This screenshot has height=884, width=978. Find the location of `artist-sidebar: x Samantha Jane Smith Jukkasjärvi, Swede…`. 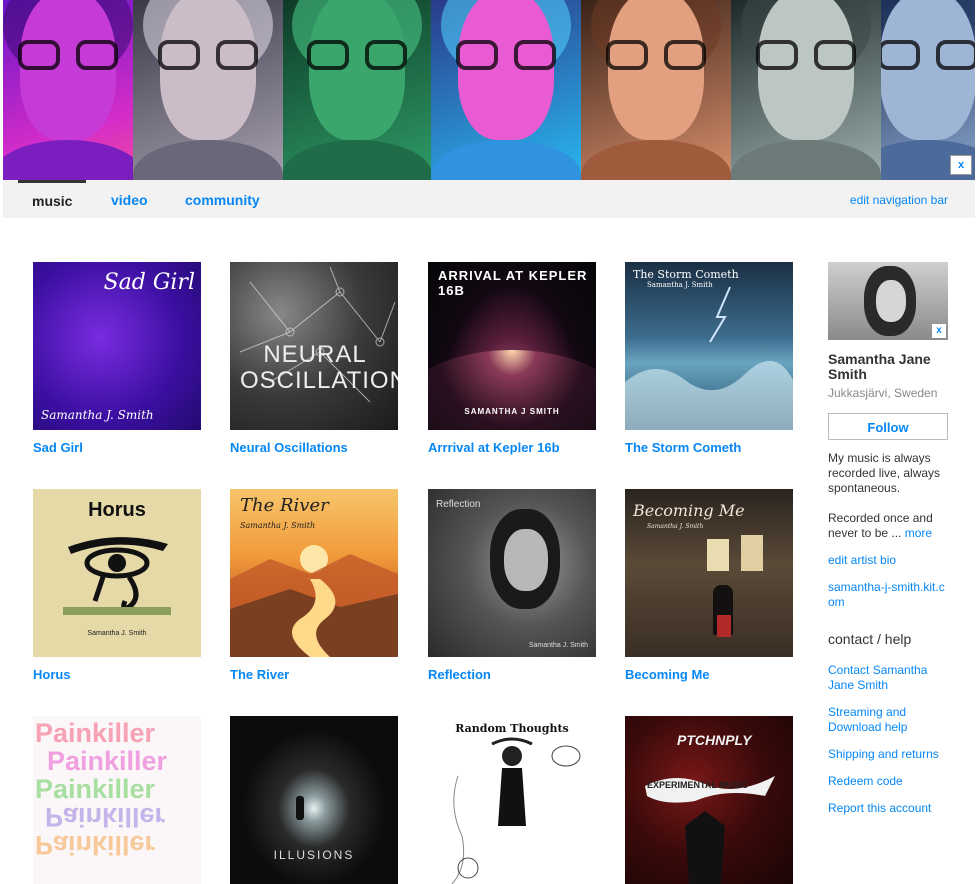

artist-sidebar: x Samantha Jane Smith Jukkasjärvi, Swede… is located at coordinates (889, 539).